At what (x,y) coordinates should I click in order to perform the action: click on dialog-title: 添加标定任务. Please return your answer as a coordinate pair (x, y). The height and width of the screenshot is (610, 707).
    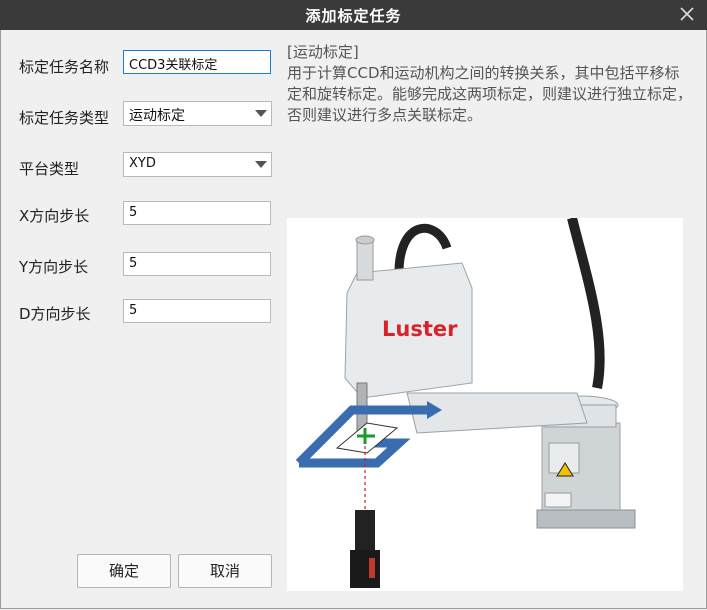
    Looking at the image, I should click on (353, 16).